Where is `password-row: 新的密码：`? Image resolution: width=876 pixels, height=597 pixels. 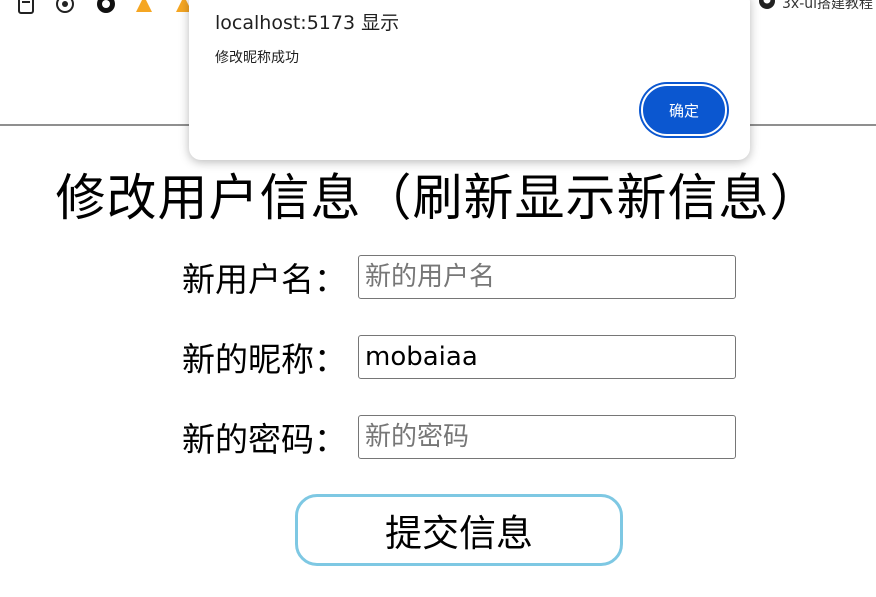
password-row: 新的密码： is located at coordinates (459, 437).